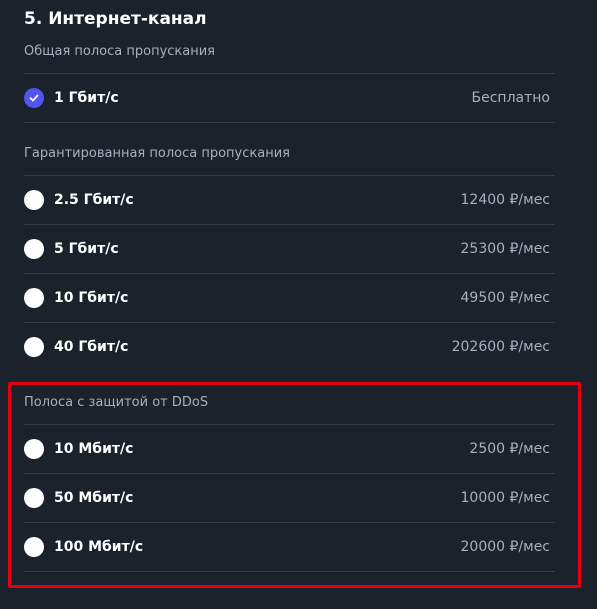 The width and height of the screenshot is (597, 609). Describe the element at coordinates (157, 153) in the screenshot. I see `group-label-guaranteed: Гарантированная полоса пропускания` at that location.